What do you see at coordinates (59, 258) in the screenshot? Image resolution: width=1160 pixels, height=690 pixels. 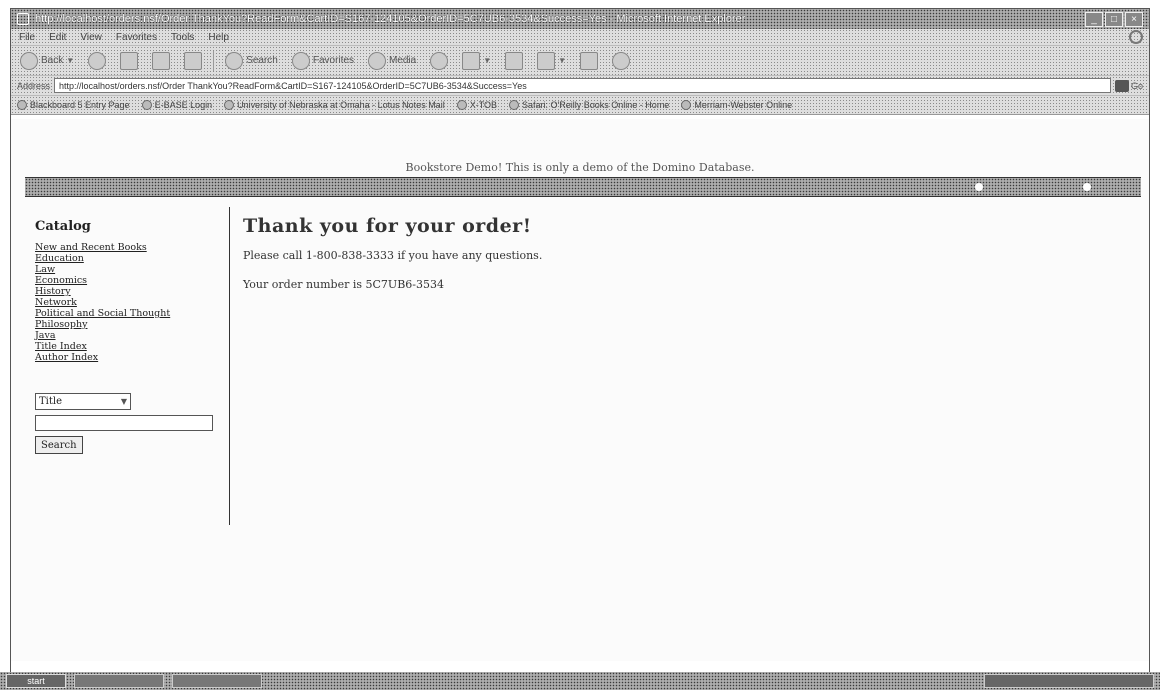 I see `category-link-education: Education` at bounding box center [59, 258].